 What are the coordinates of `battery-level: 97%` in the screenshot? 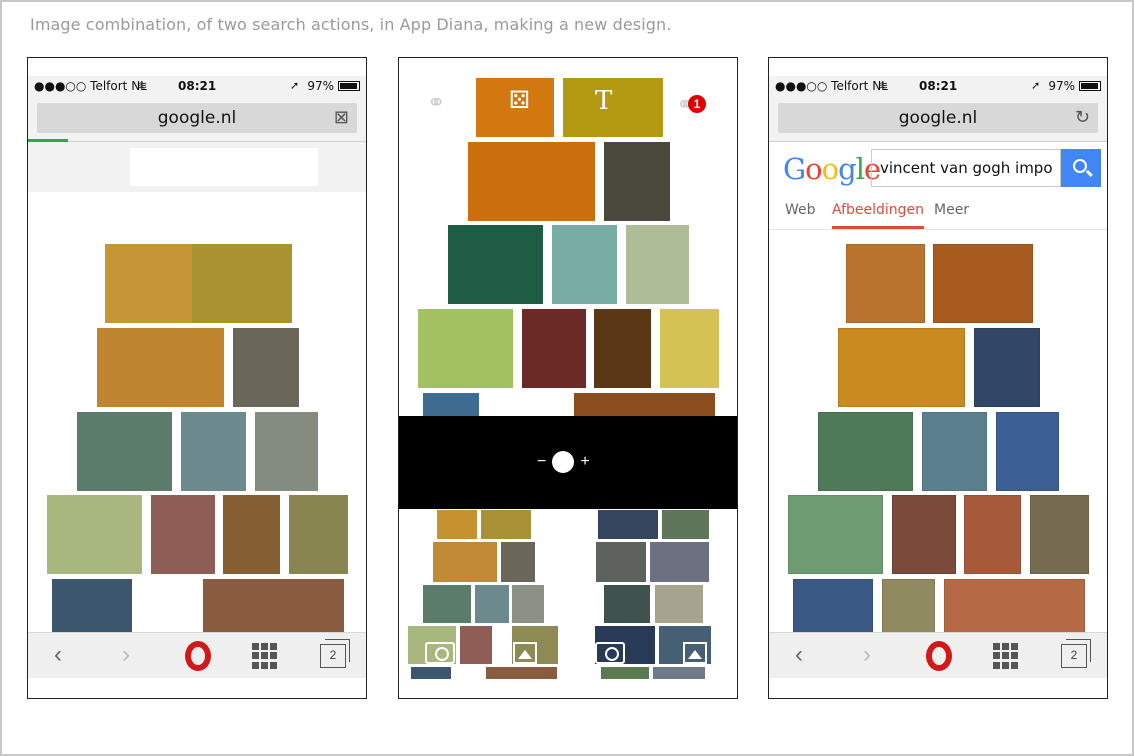 It's located at (320, 86).